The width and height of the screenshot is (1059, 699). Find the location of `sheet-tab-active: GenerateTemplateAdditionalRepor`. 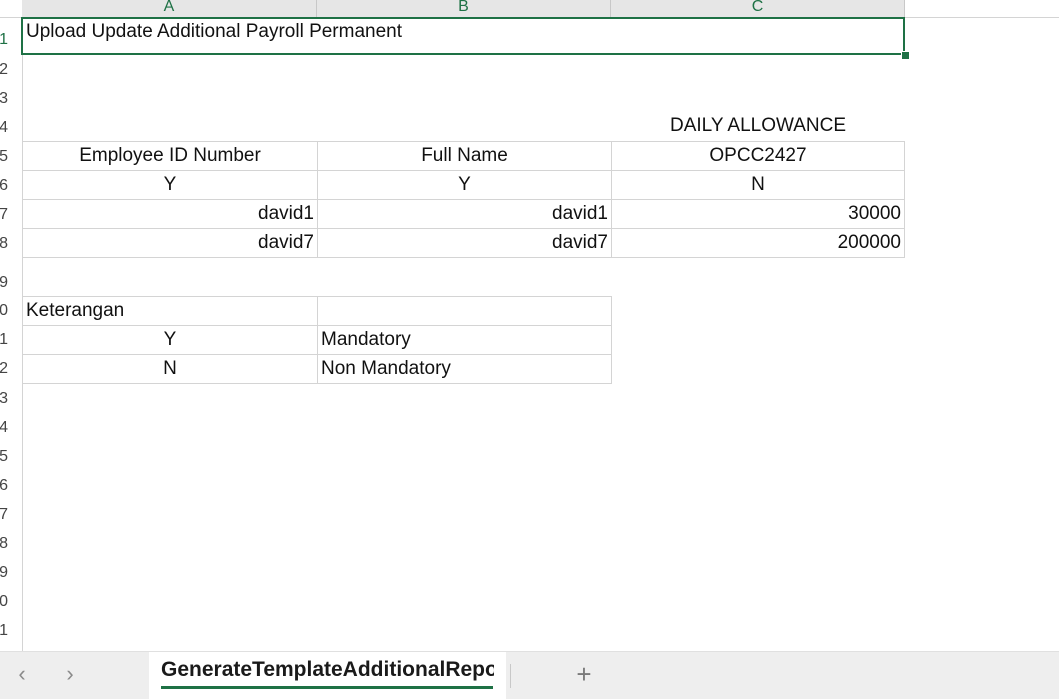

sheet-tab-active: GenerateTemplateAdditionalRepor is located at coordinates (327, 675).